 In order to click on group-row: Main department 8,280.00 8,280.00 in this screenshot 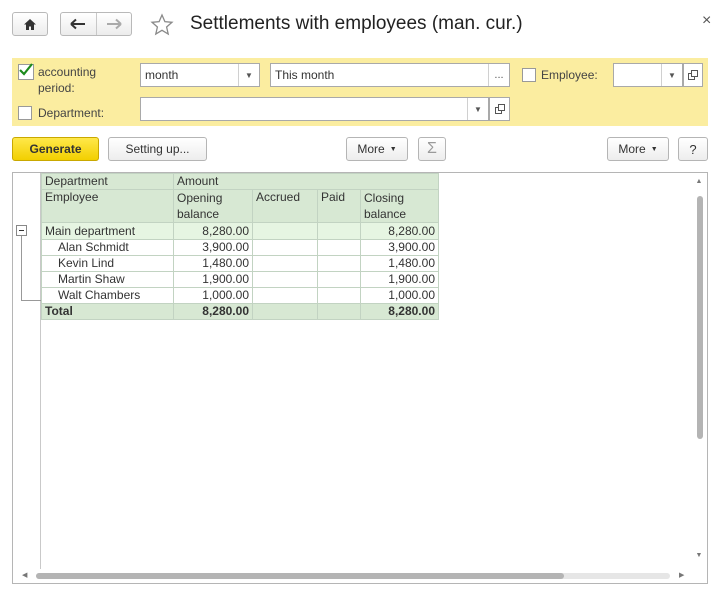, I will do `click(240, 231)`.